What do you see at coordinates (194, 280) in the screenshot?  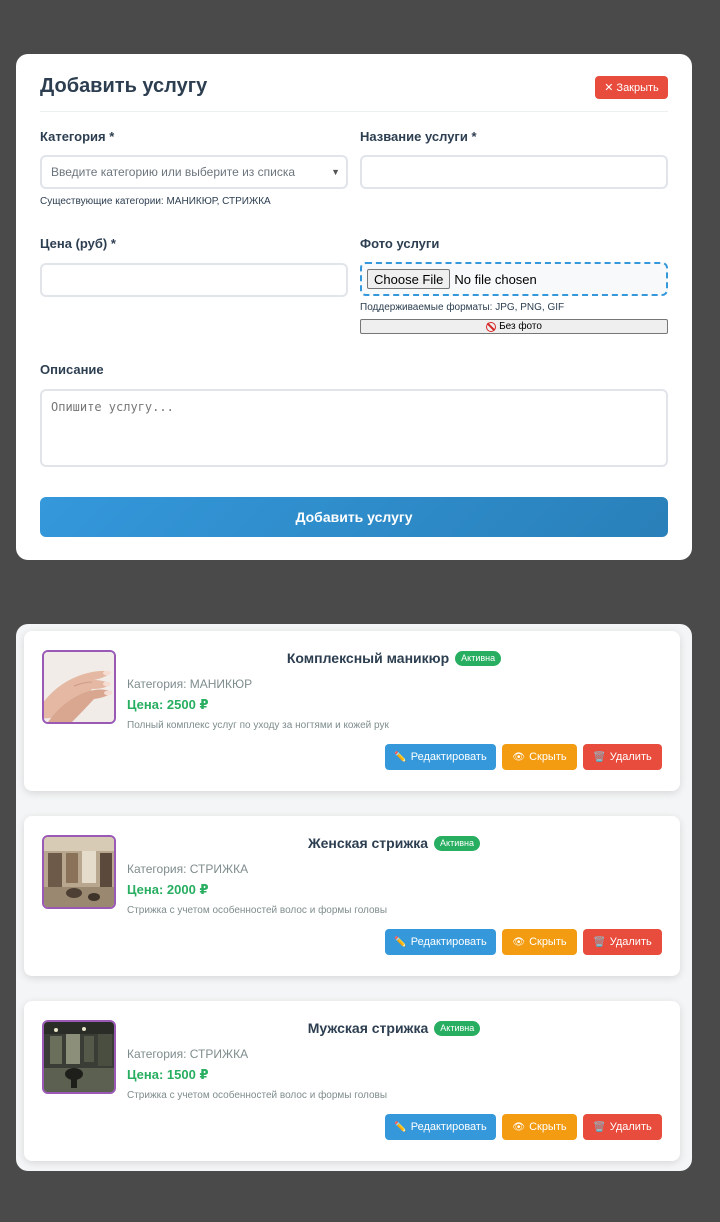 I see `price-input` at bounding box center [194, 280].